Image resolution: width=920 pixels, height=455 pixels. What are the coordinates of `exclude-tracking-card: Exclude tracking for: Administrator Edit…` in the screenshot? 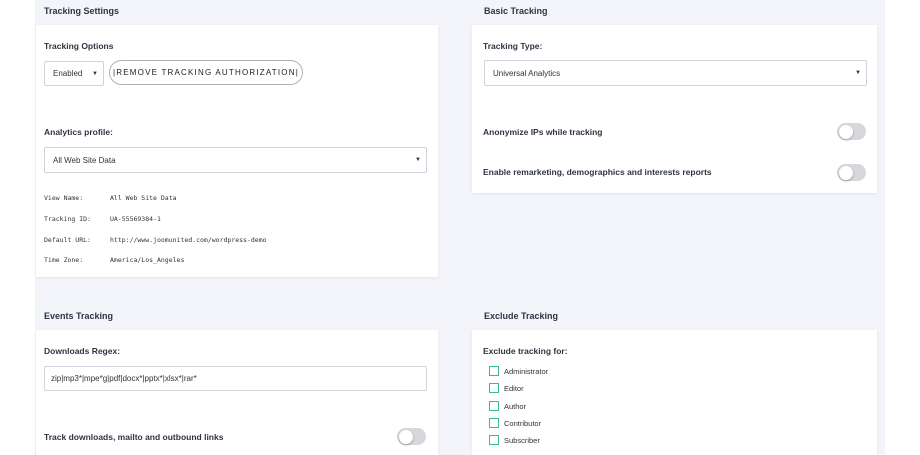 It's located at (674, 392).